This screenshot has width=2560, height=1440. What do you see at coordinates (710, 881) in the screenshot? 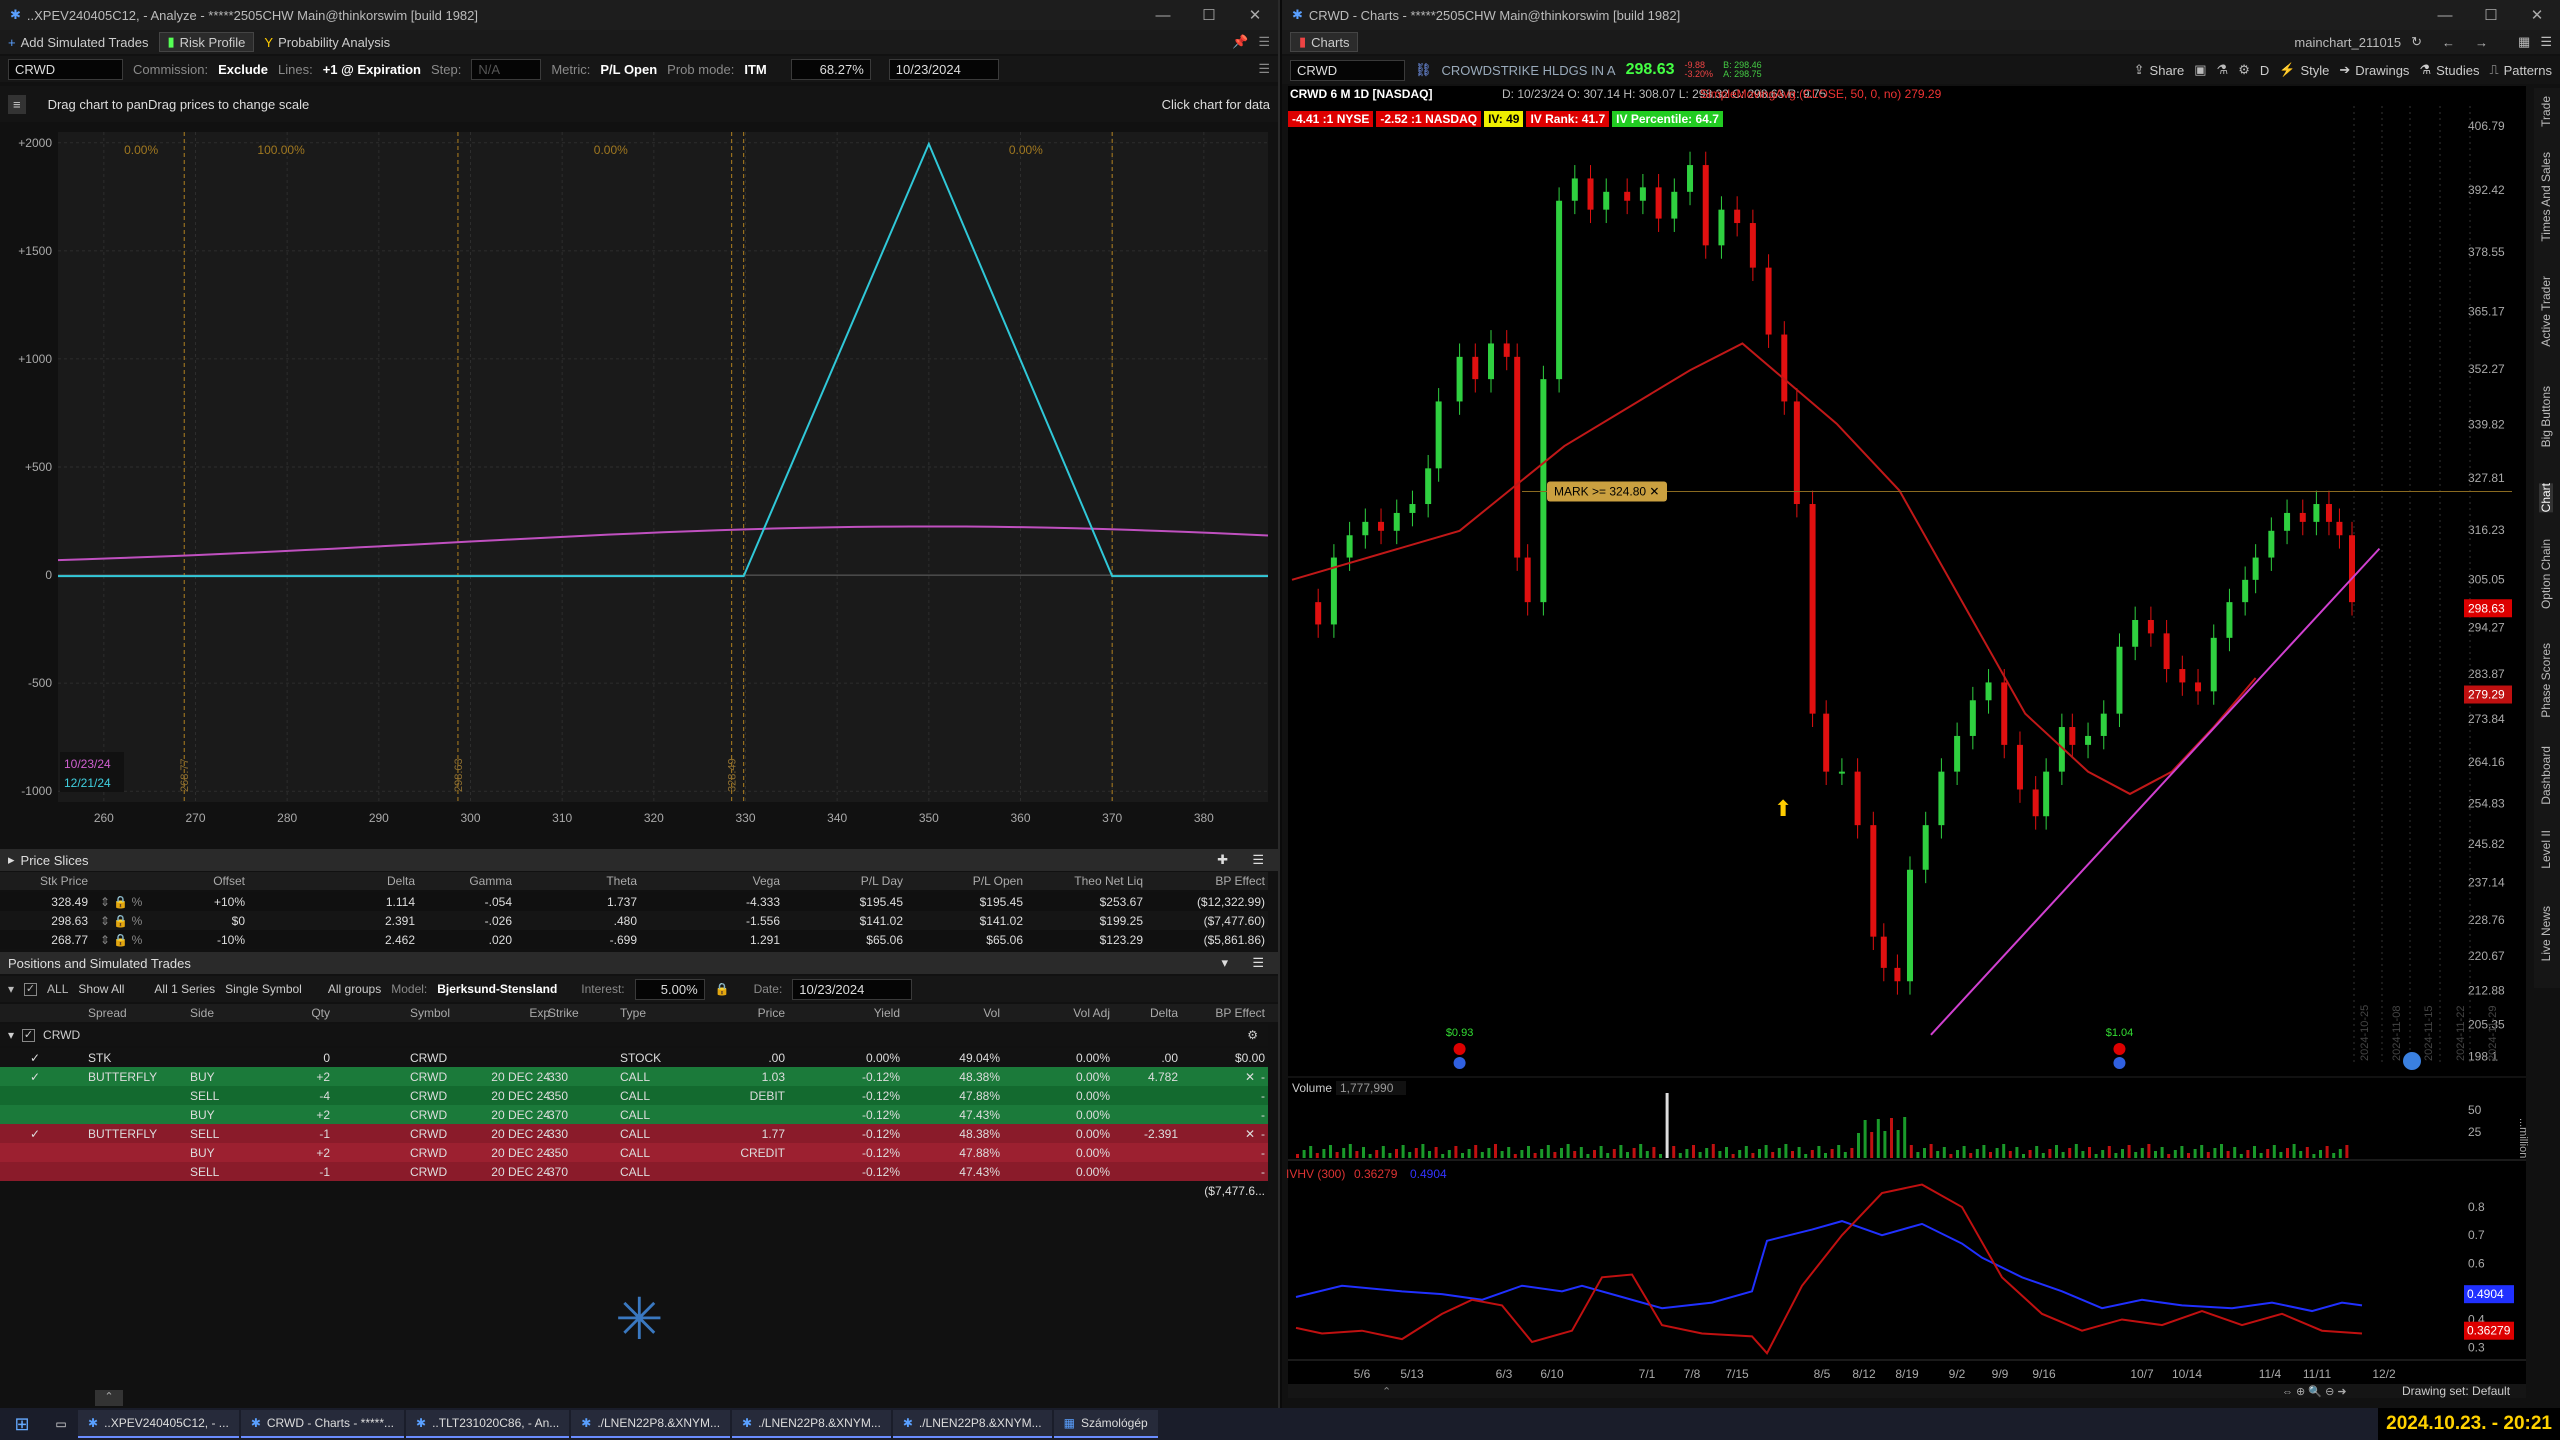
I see `column-header: Vega` at bounding box center [710, 881].